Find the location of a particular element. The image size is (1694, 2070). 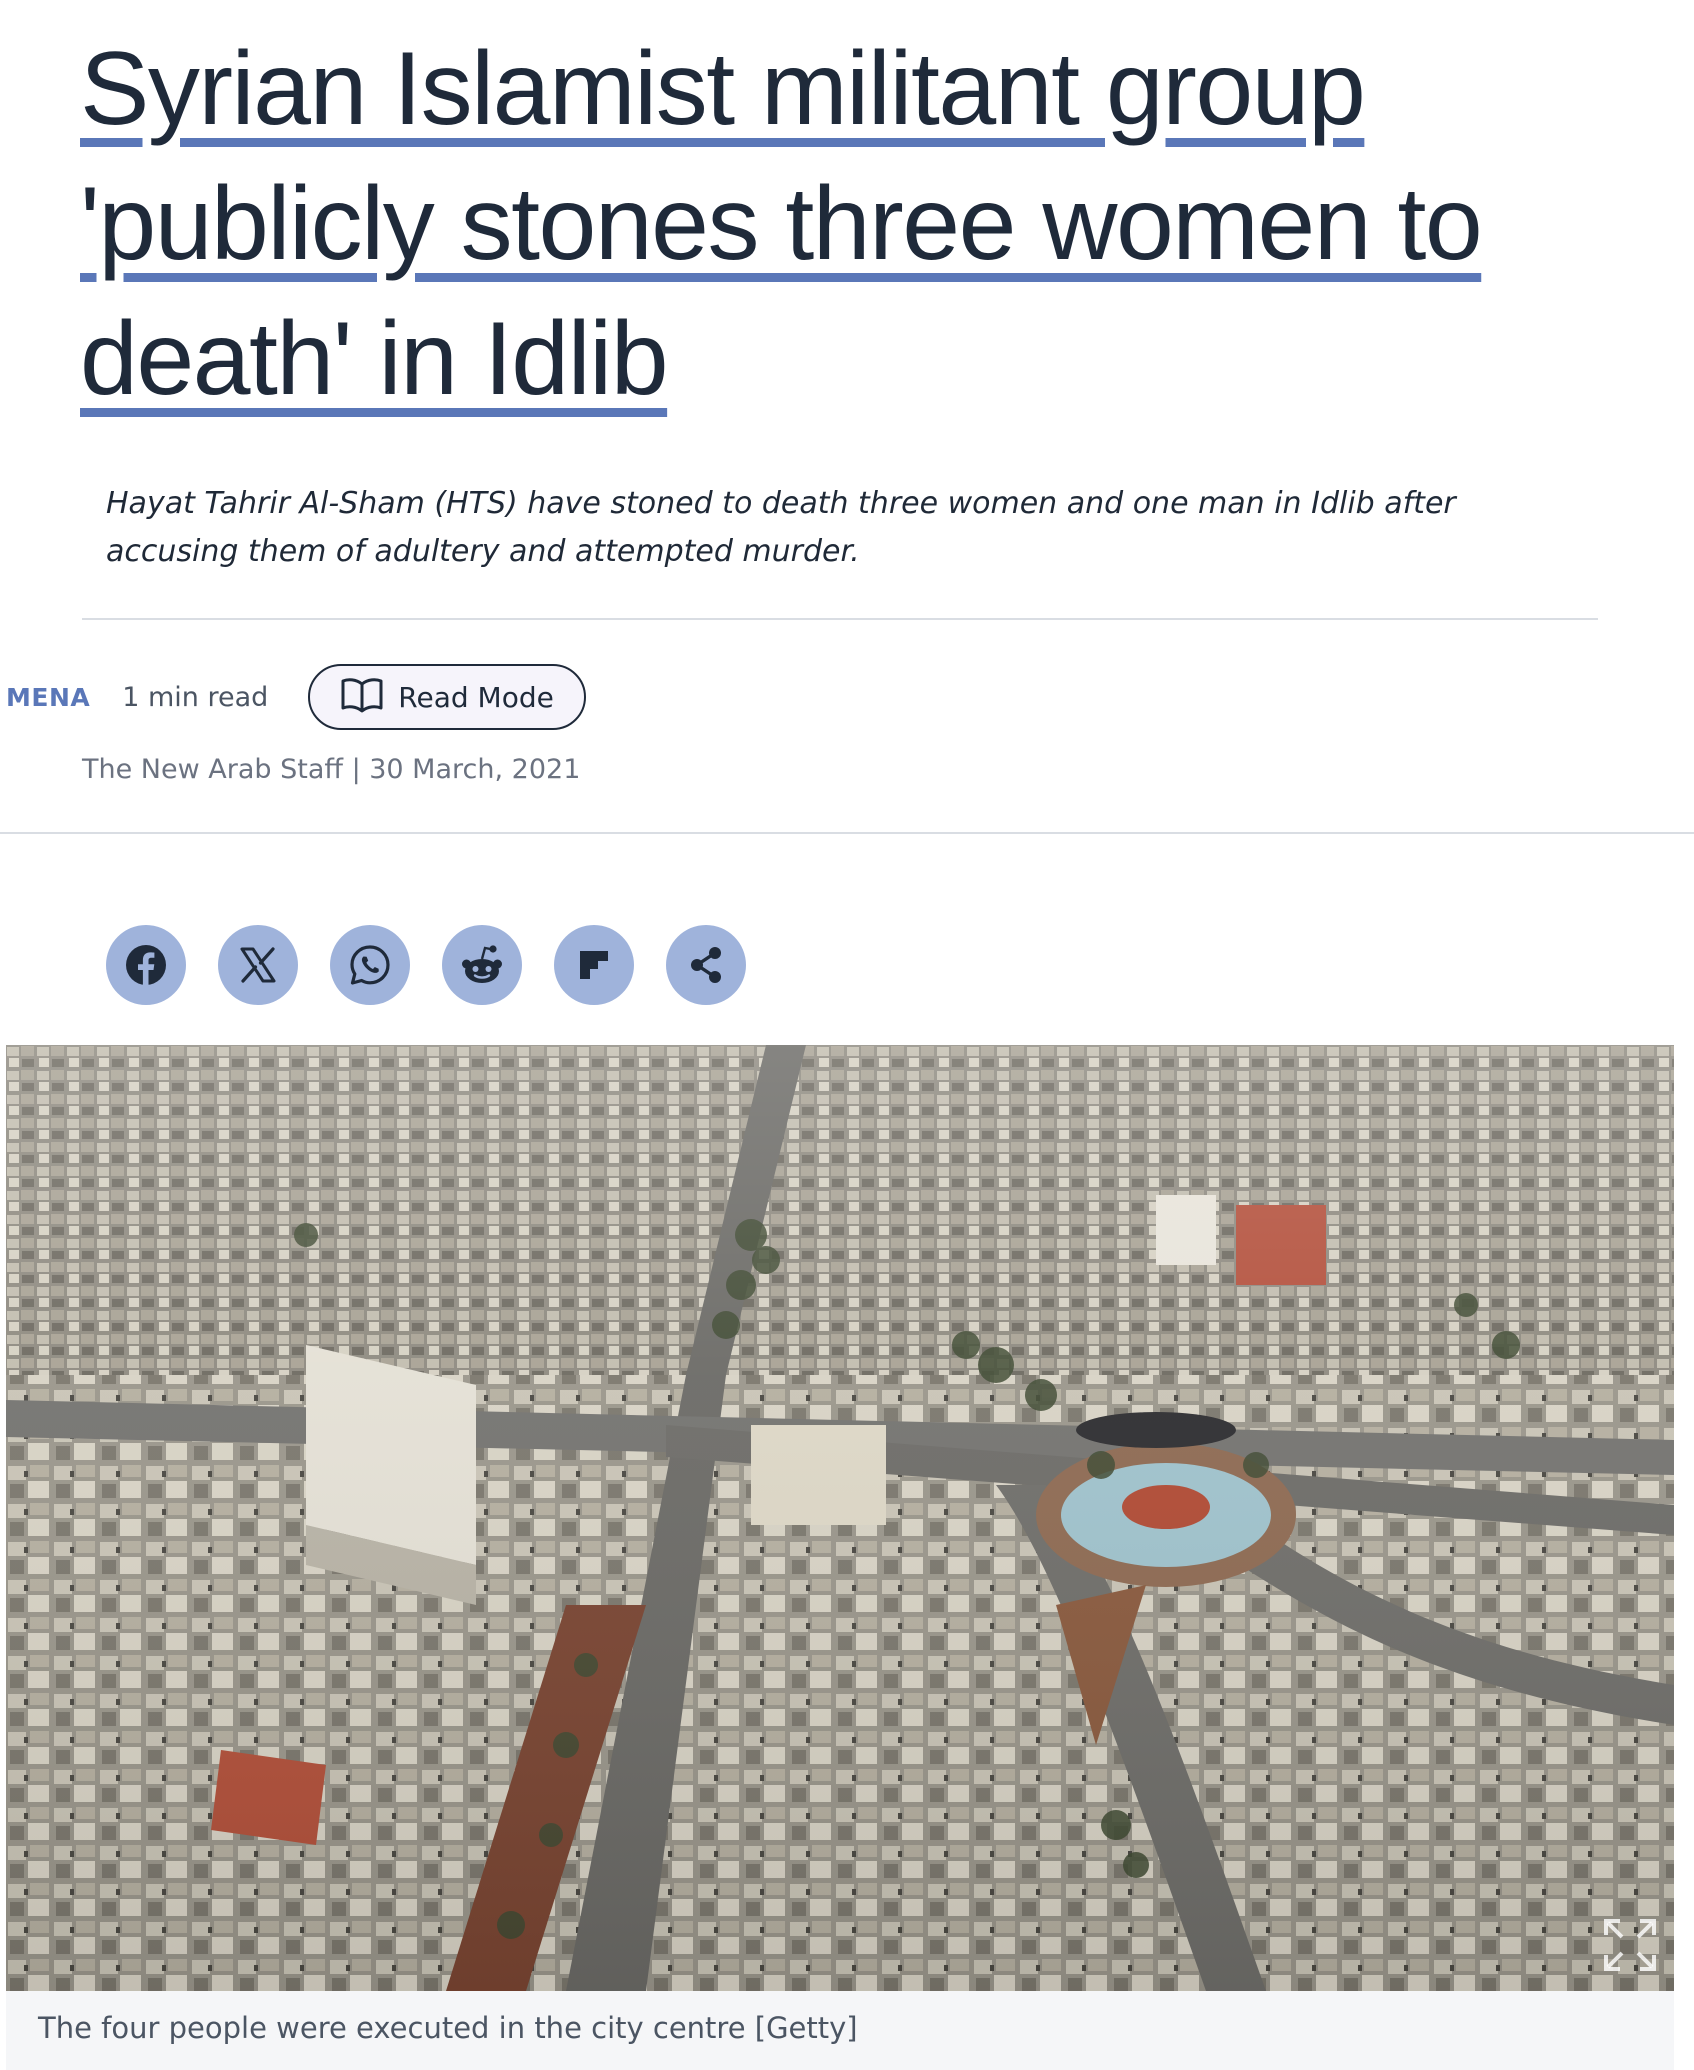

reddit-icon is located at coordinates (482, 965).